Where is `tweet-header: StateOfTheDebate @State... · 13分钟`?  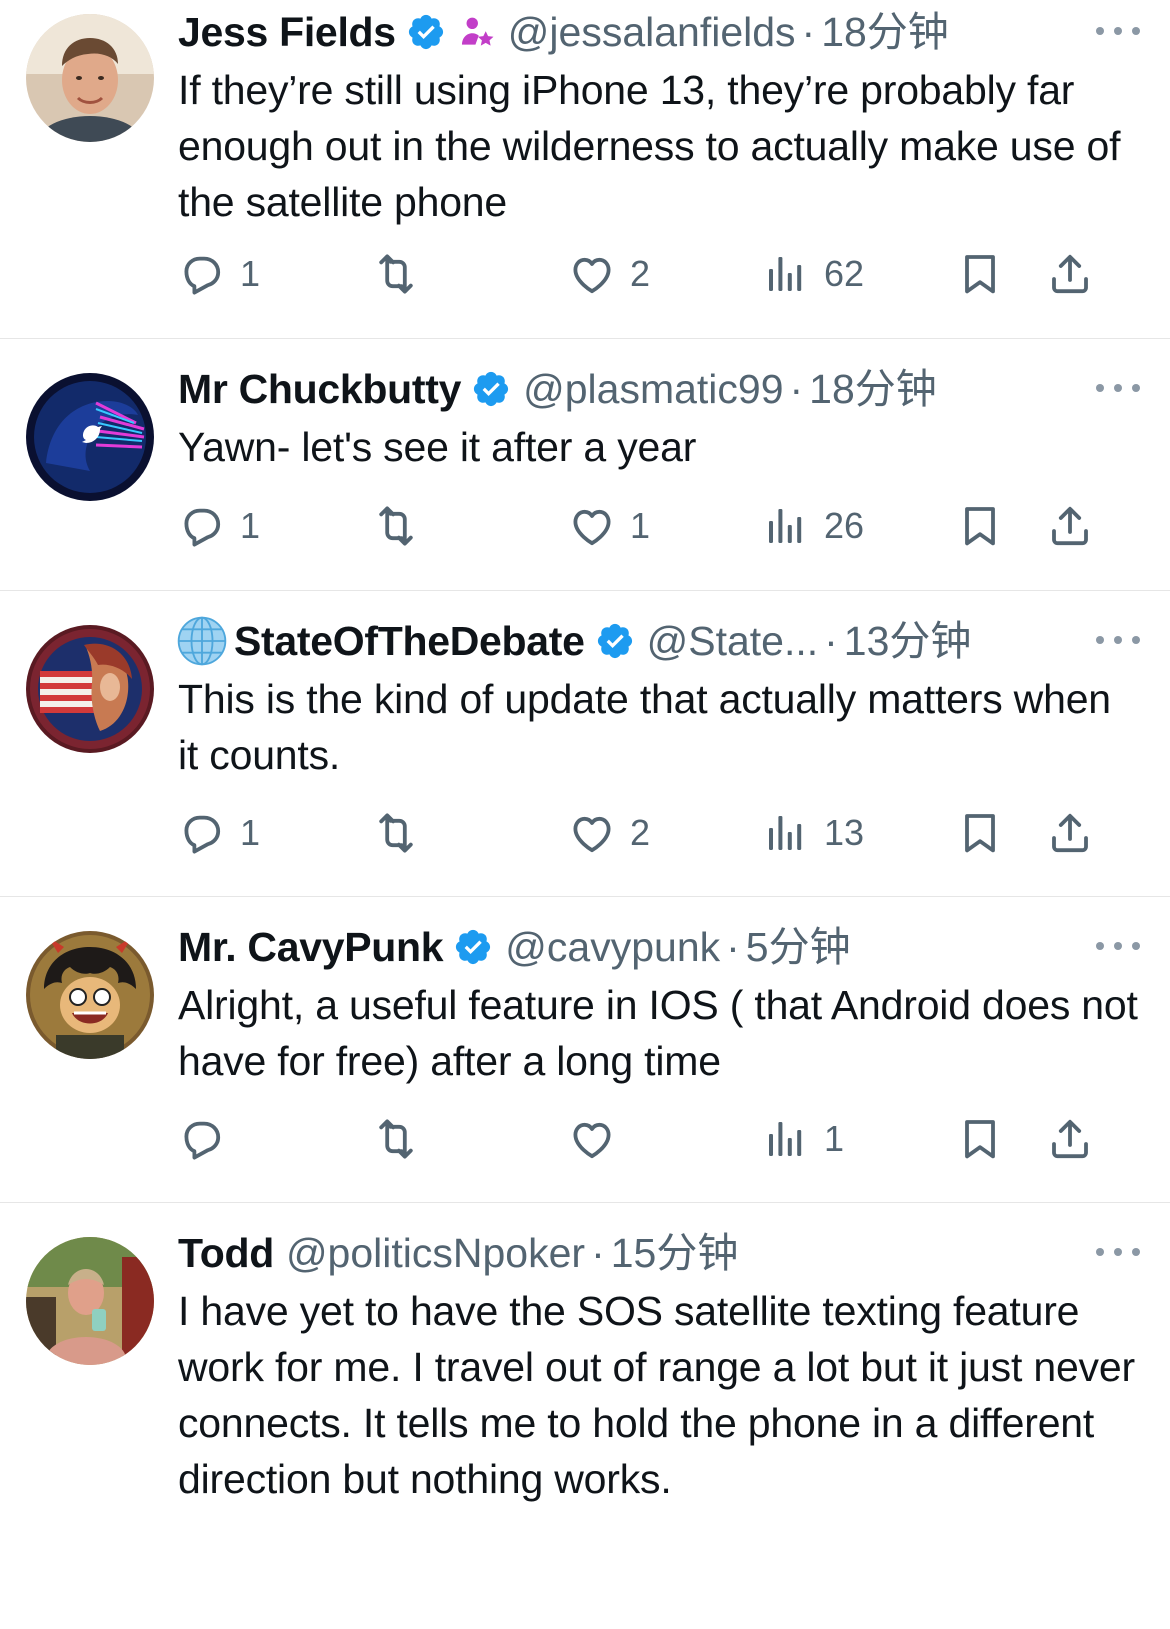 tweet-header: StateOfTheDebate @State... · 13分钟 is located at coordinates (658, 641).